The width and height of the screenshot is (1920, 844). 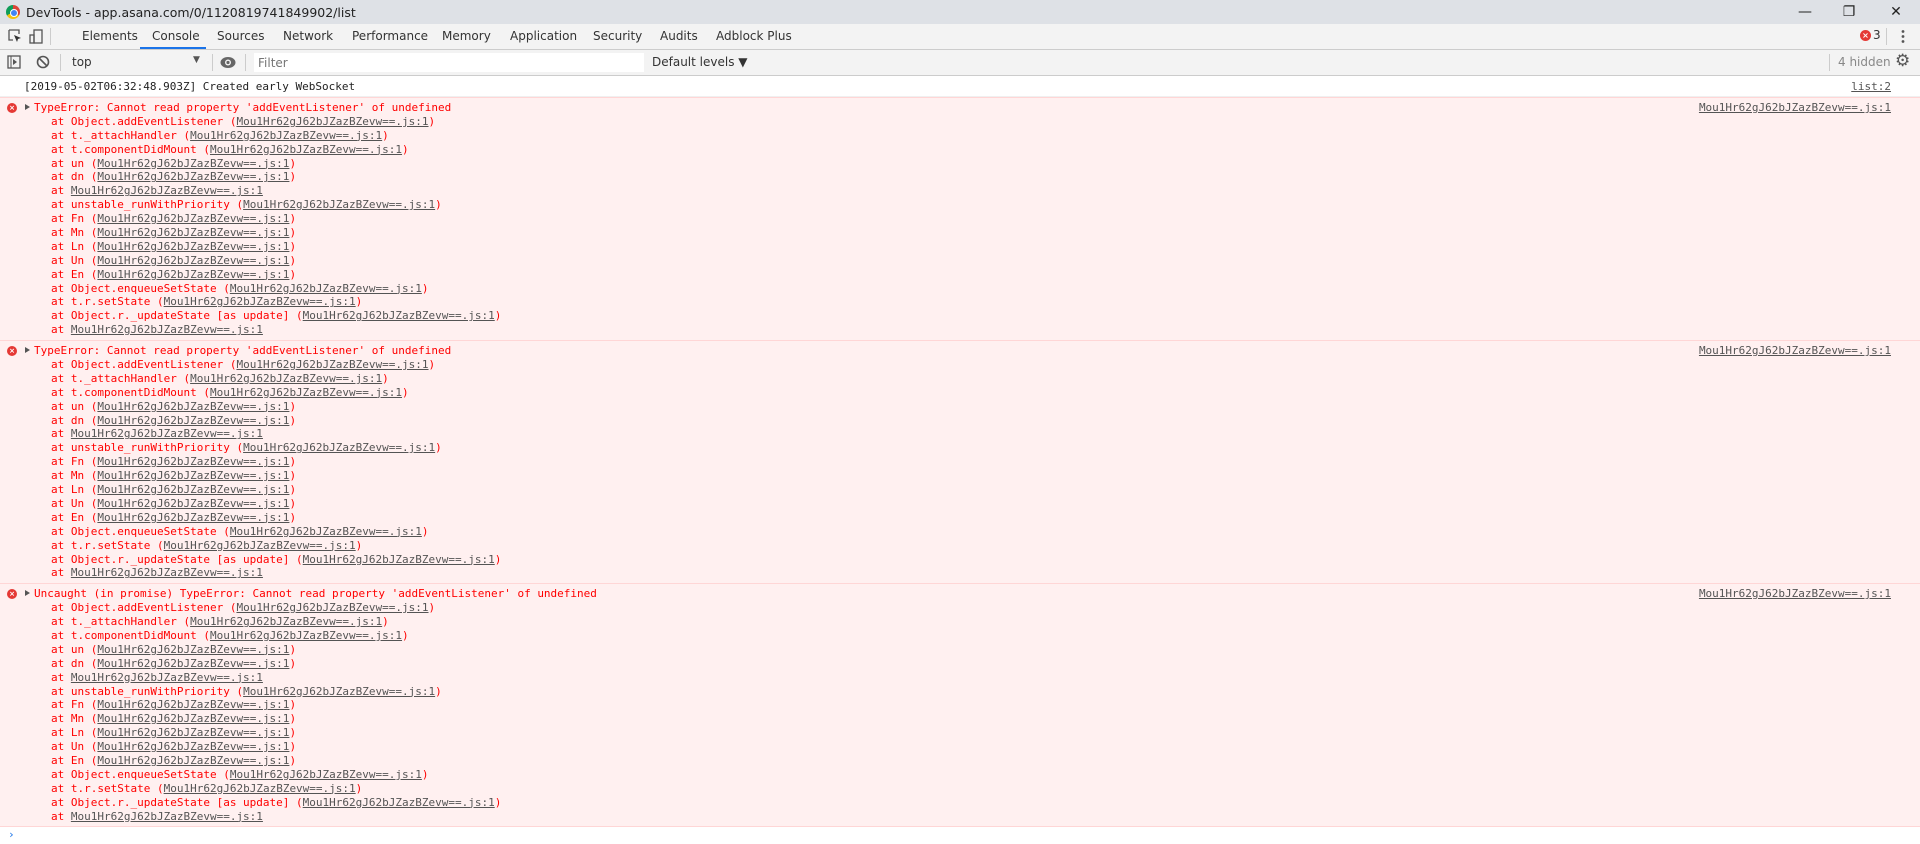 I want to click on stack-frame-text: t.componentDidMount, so click(x=133, y=392).